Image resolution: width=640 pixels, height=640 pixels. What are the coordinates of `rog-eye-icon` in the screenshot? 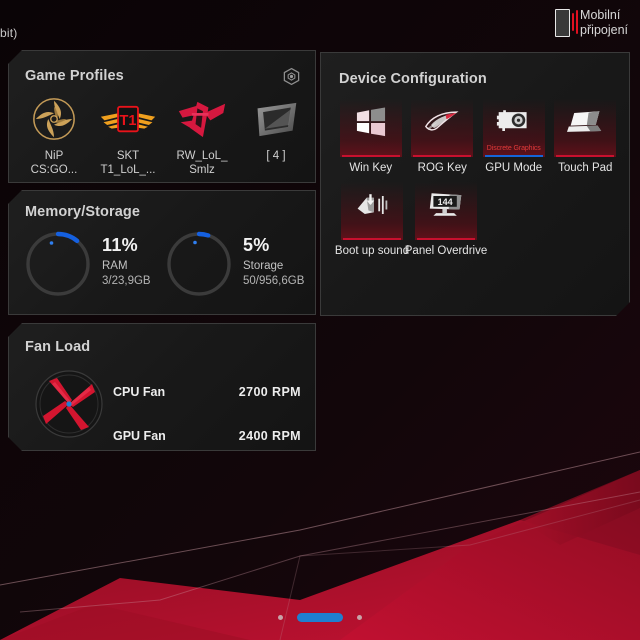 It's located at (442, 122).